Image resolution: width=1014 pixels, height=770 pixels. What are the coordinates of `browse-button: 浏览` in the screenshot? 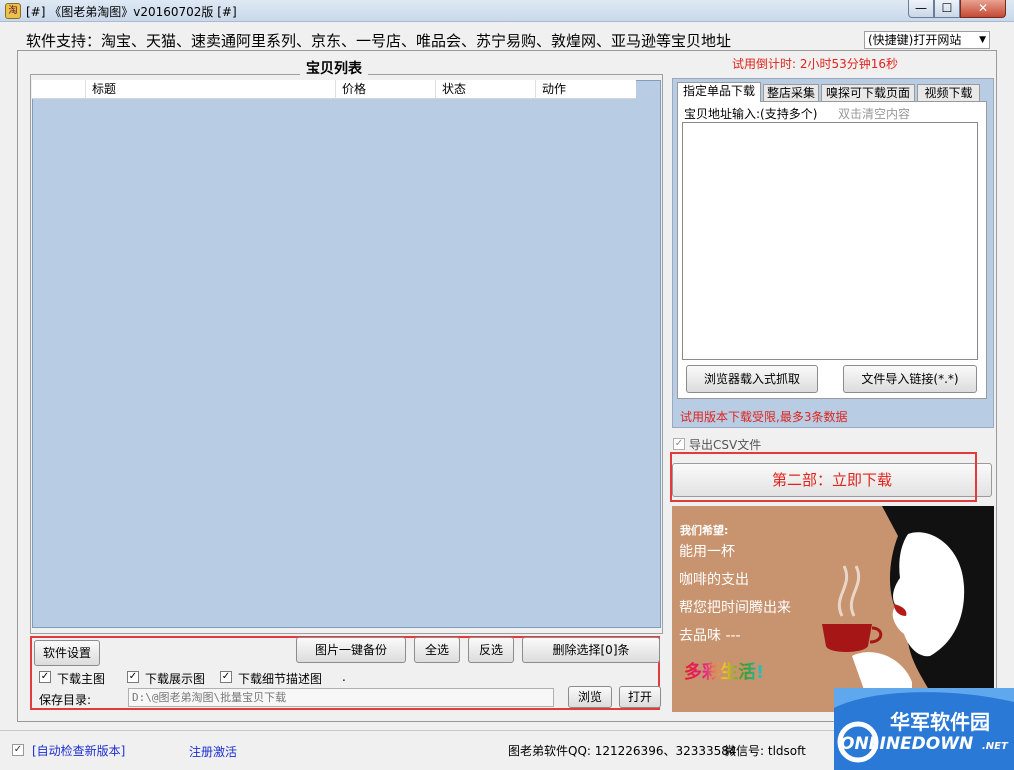 It's located at (590, 697).